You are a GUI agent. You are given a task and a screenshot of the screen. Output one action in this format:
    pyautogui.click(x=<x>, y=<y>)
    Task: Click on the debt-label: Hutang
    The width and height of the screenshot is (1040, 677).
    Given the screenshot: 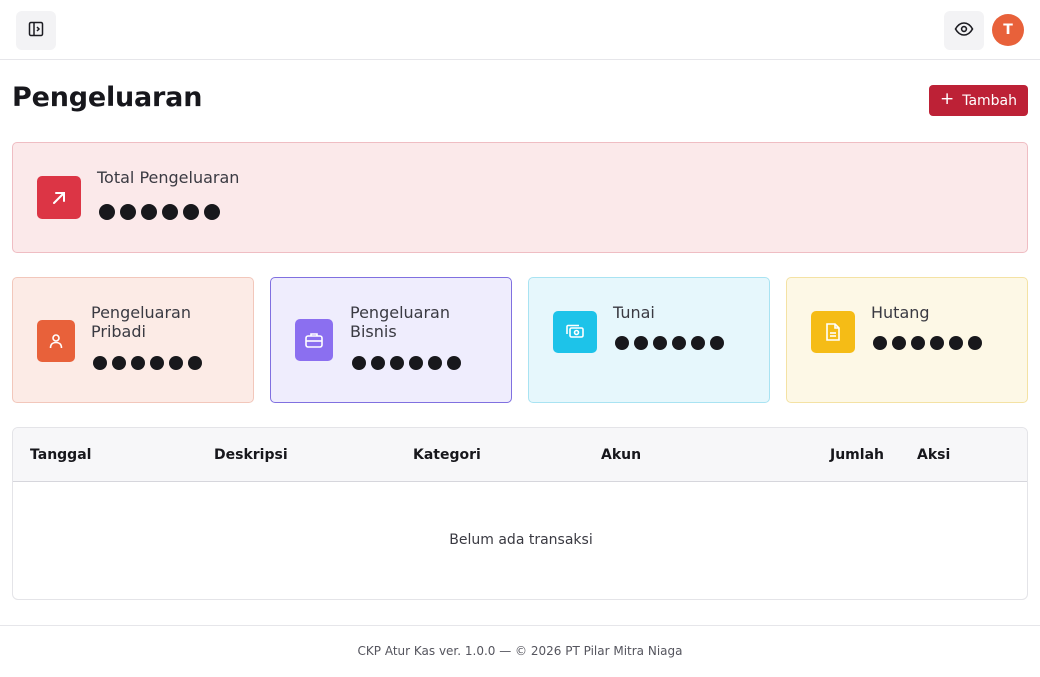 What is the action you would take?
    pyautogui.click(x=900, y=312)
    